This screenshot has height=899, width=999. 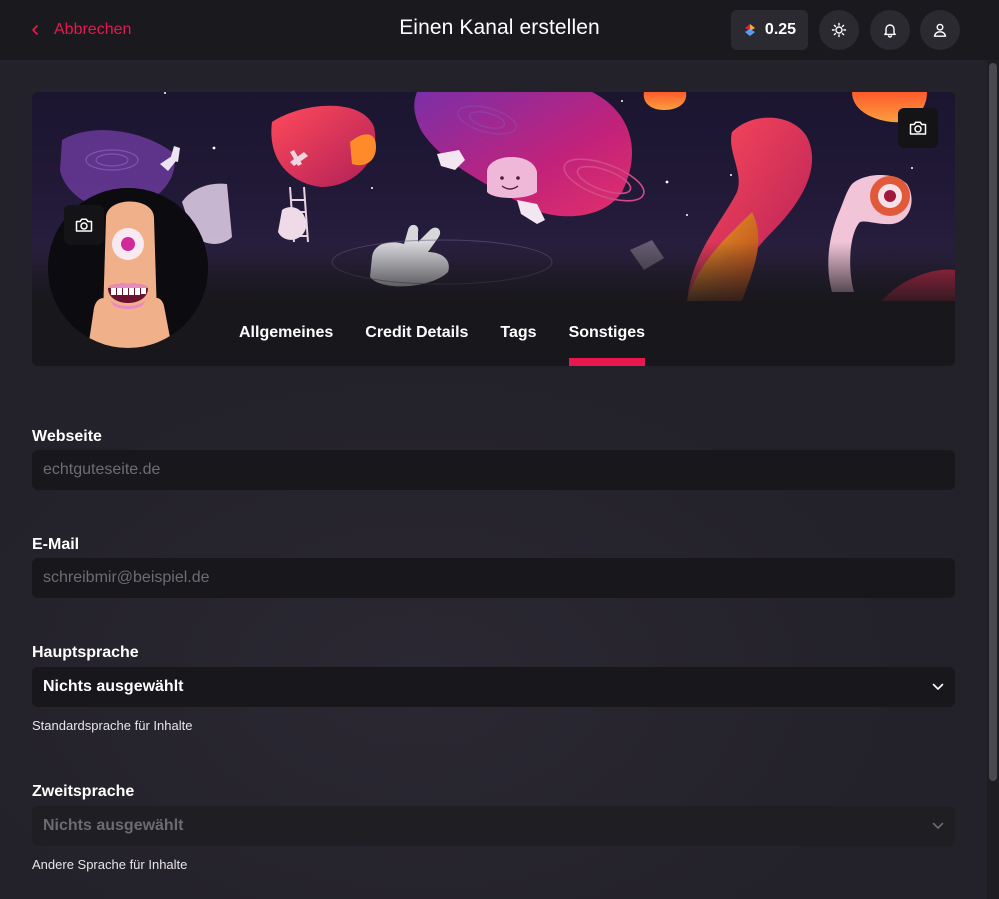 I want to click on secondary-language-hint: Andere Sprache für Inhalte, so click(x=110, y=864).